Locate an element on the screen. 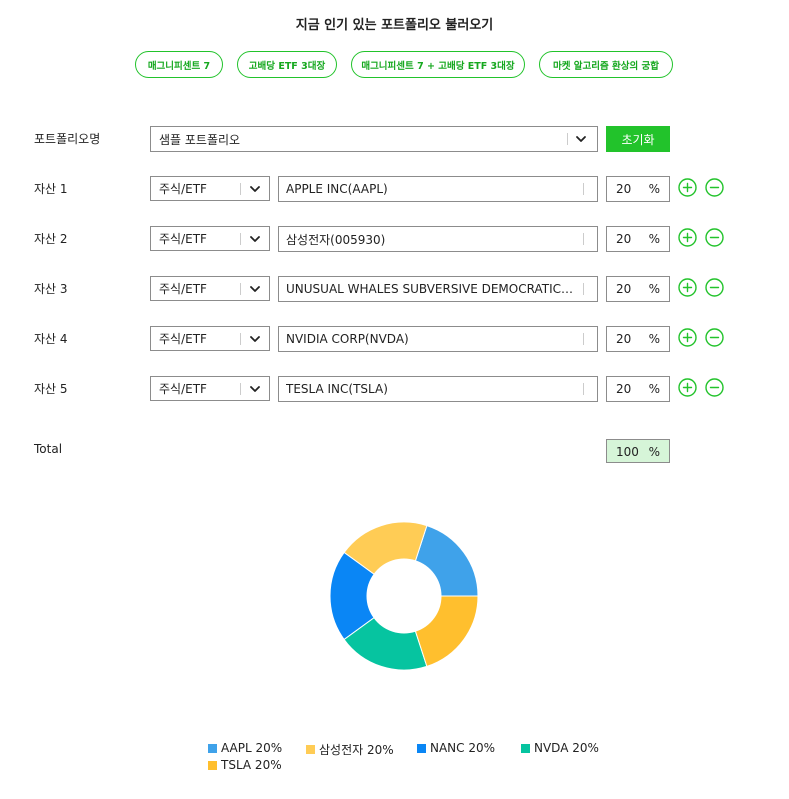 The height and width of the screenshot is (799, 789). legend-item: AAPL 20% is located at coordinates (245, 748).